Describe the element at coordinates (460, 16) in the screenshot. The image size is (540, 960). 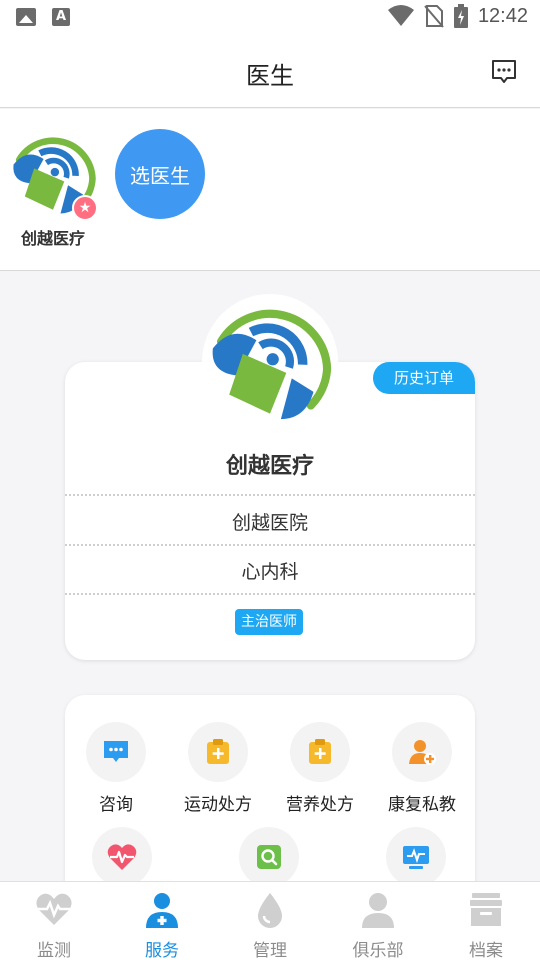
I see `battery-charging-icon` at that location.